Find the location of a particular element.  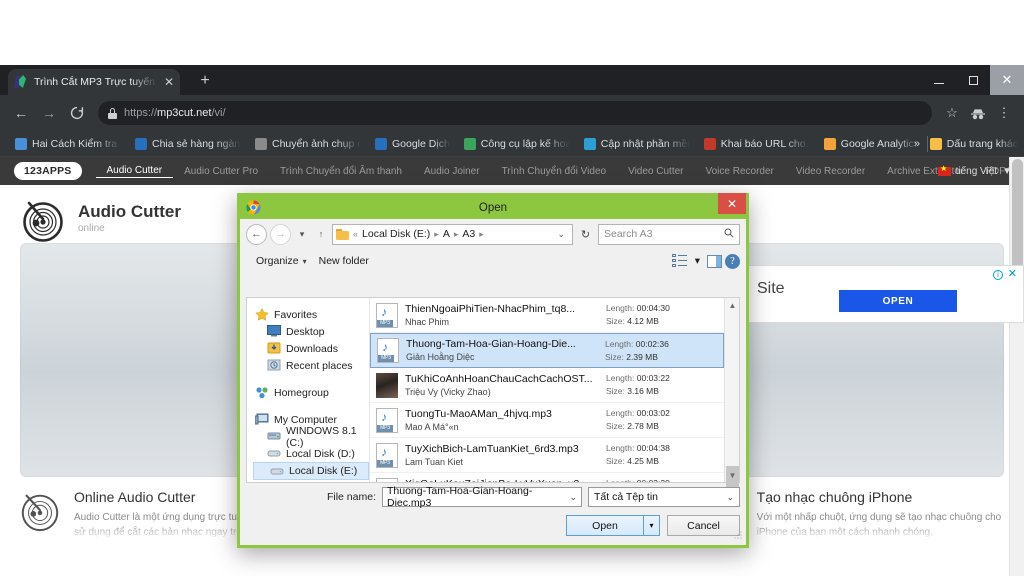

address-bar: https://mp3cut.net/vi/ is located at coordinates (515, 113).